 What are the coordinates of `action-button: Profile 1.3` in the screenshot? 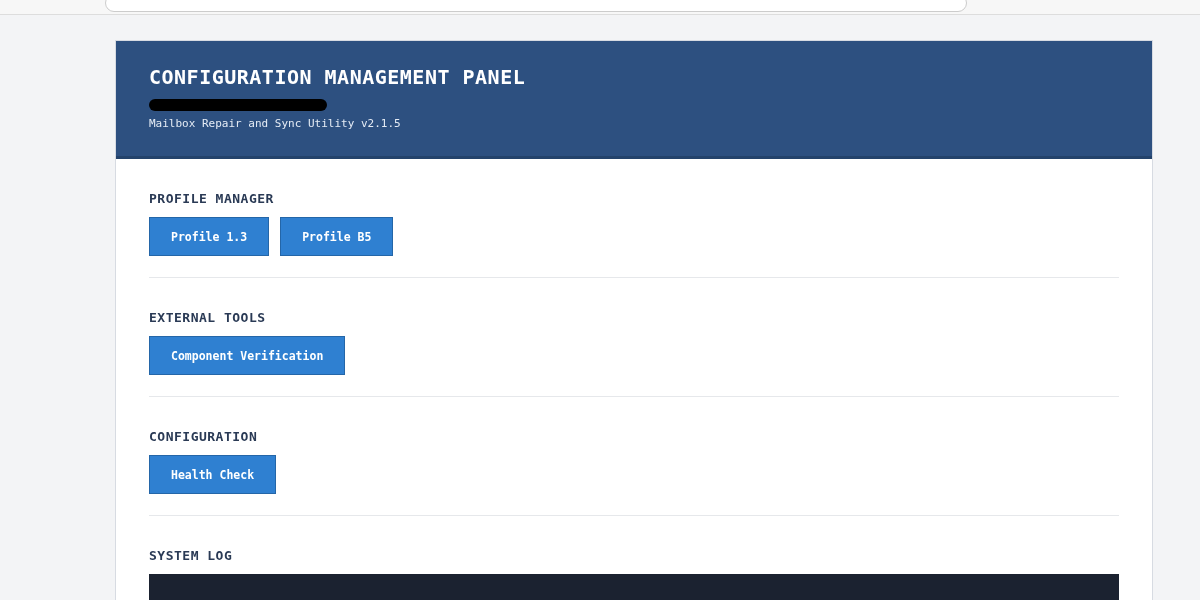 It's located at (209, 236).